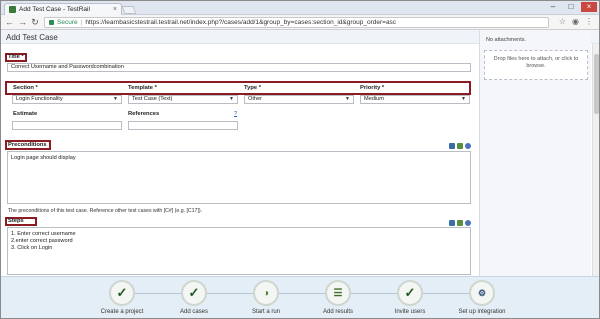  Describe the element at coordinates (553, 7) in the screenshot. I see `minimize-icon: –` at that location.